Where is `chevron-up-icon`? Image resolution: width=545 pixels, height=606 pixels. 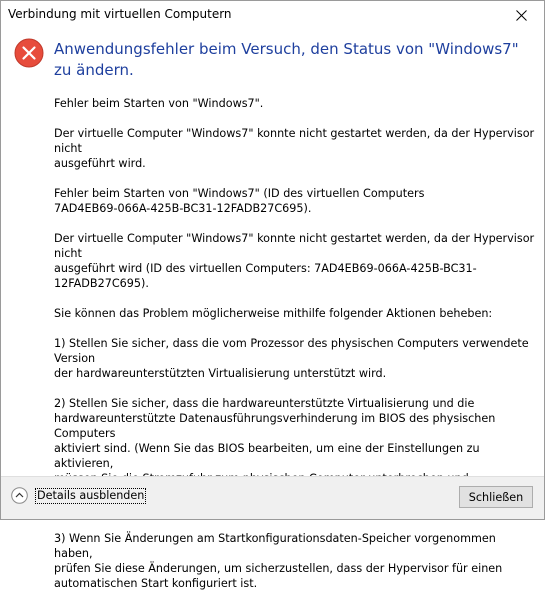 chevron-up-icon is located at coordinates (19, 495).